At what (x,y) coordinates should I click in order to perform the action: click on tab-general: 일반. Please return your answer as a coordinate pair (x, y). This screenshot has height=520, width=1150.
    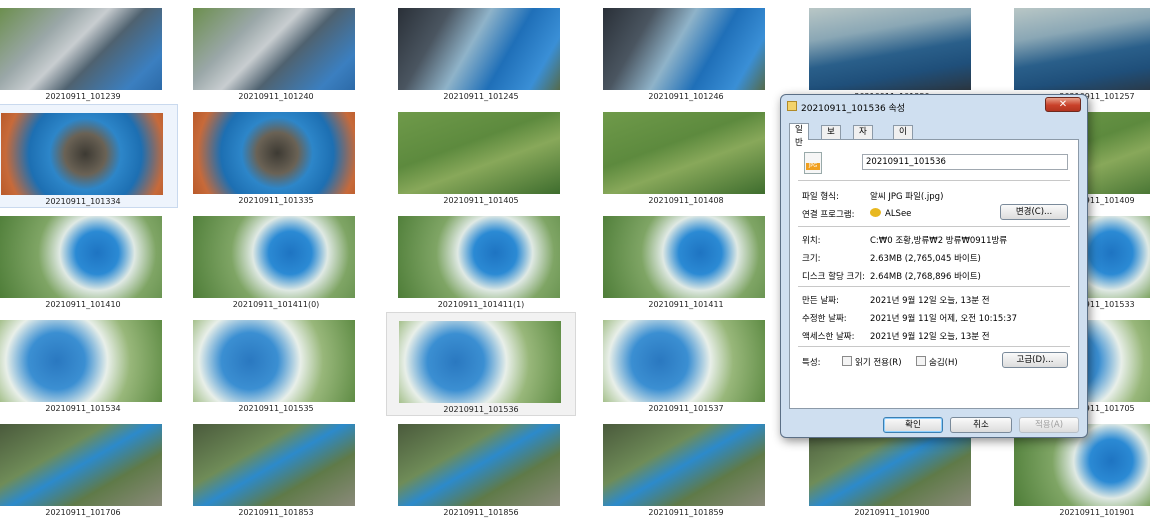
    Looking at the image, I should click on (799, 135).